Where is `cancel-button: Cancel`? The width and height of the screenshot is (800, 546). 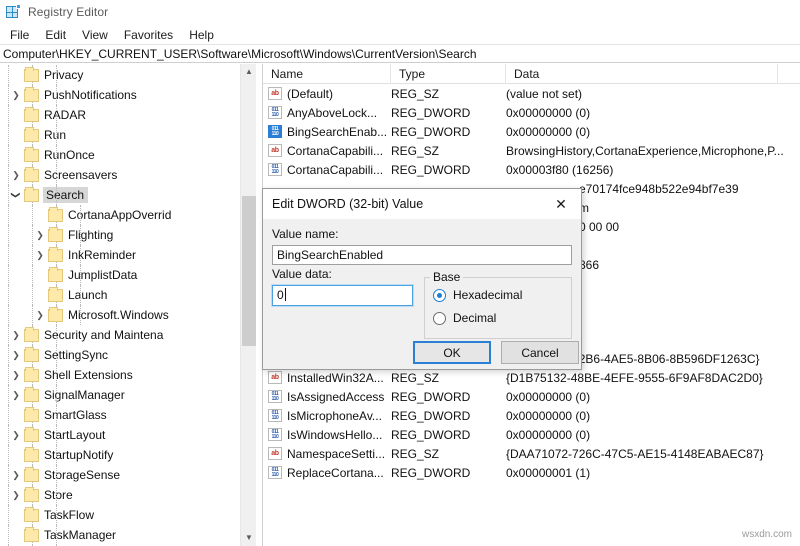 cancel-button: Cancel is located at coordinates (540, 352).